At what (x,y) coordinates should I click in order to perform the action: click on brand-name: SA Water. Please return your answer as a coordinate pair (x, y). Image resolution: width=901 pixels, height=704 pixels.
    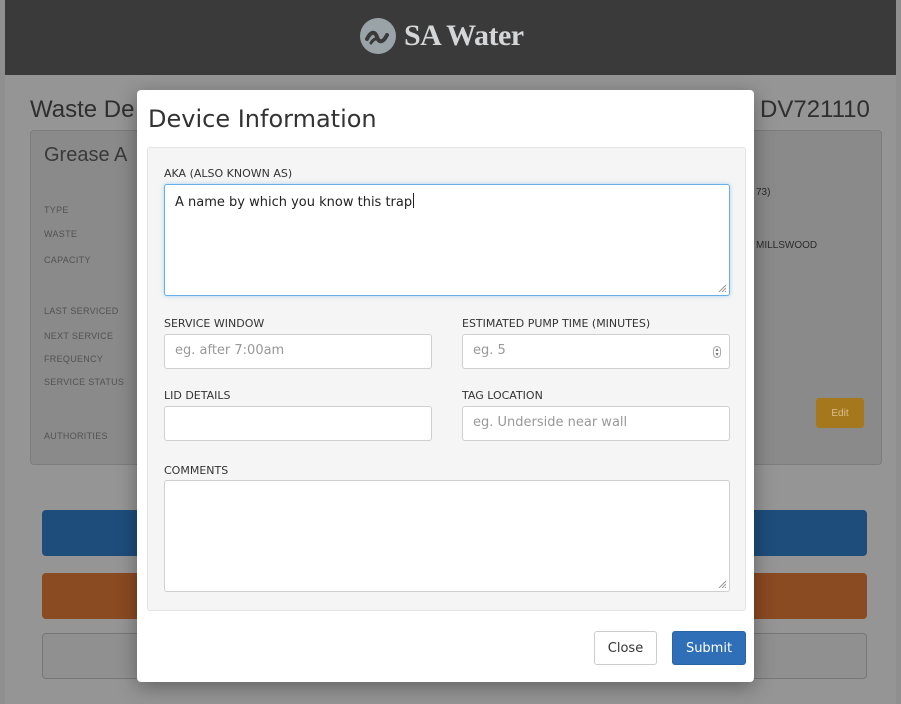
    Looking at the image, I should click on (464, 35).